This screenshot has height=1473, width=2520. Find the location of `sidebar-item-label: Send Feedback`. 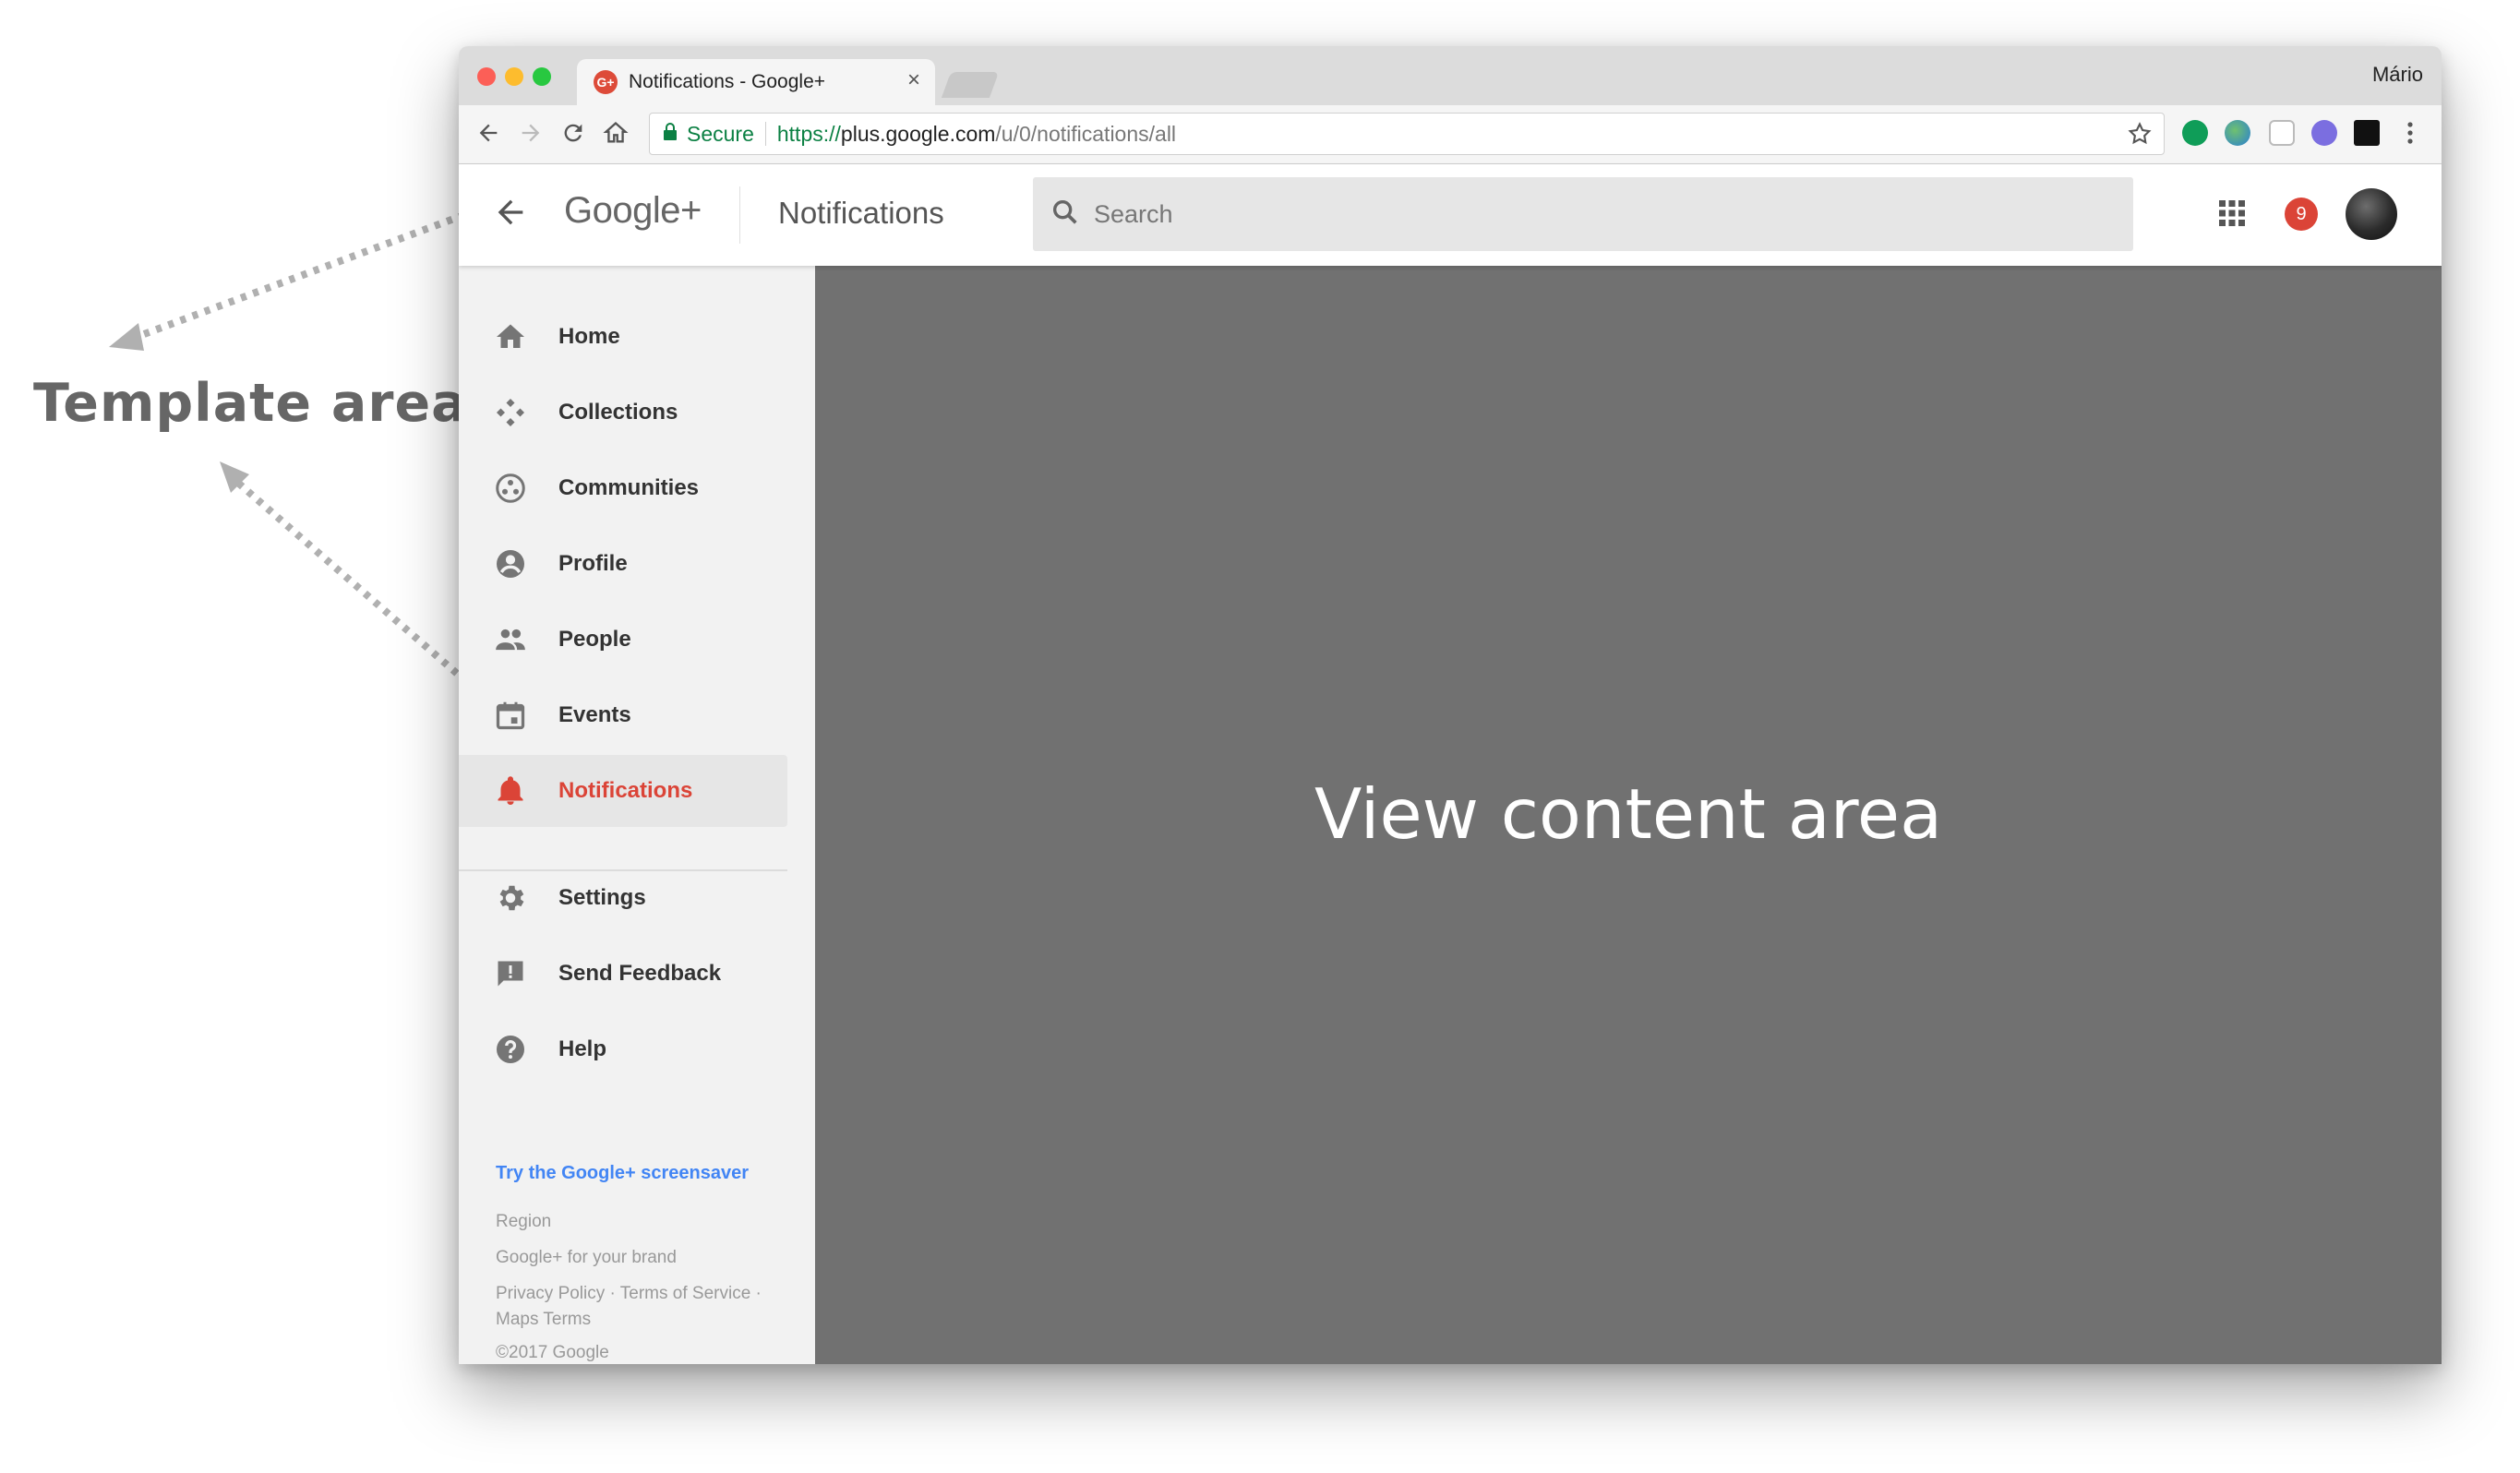

sidebar-item-label: Send Feedback is located at coordinates (640, 974).